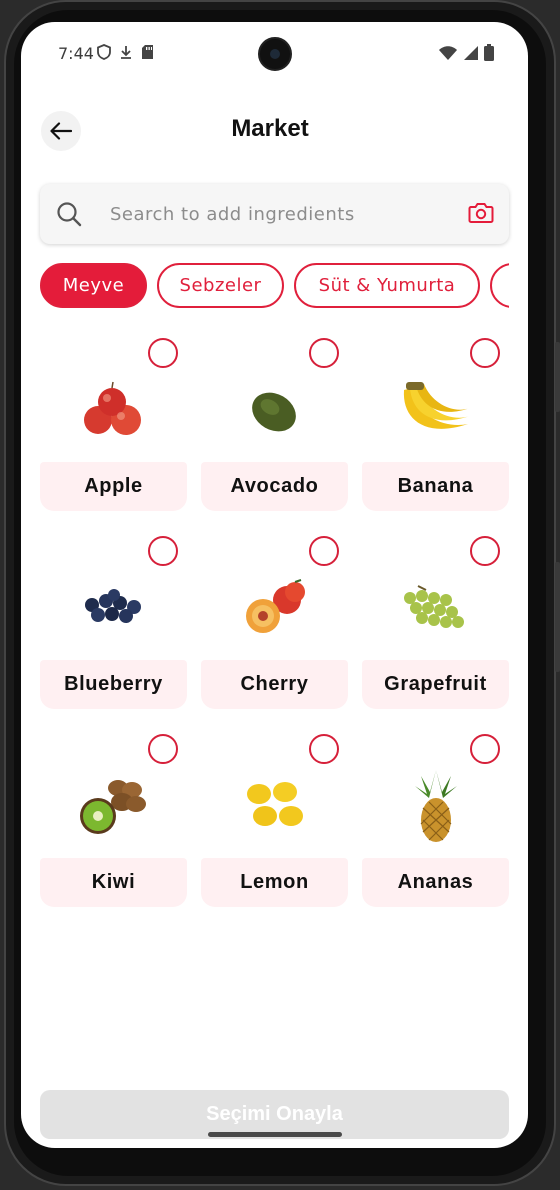 The image size is (560, 1190). I want to click on item-label-box: Blueberry, so click(113, 684).